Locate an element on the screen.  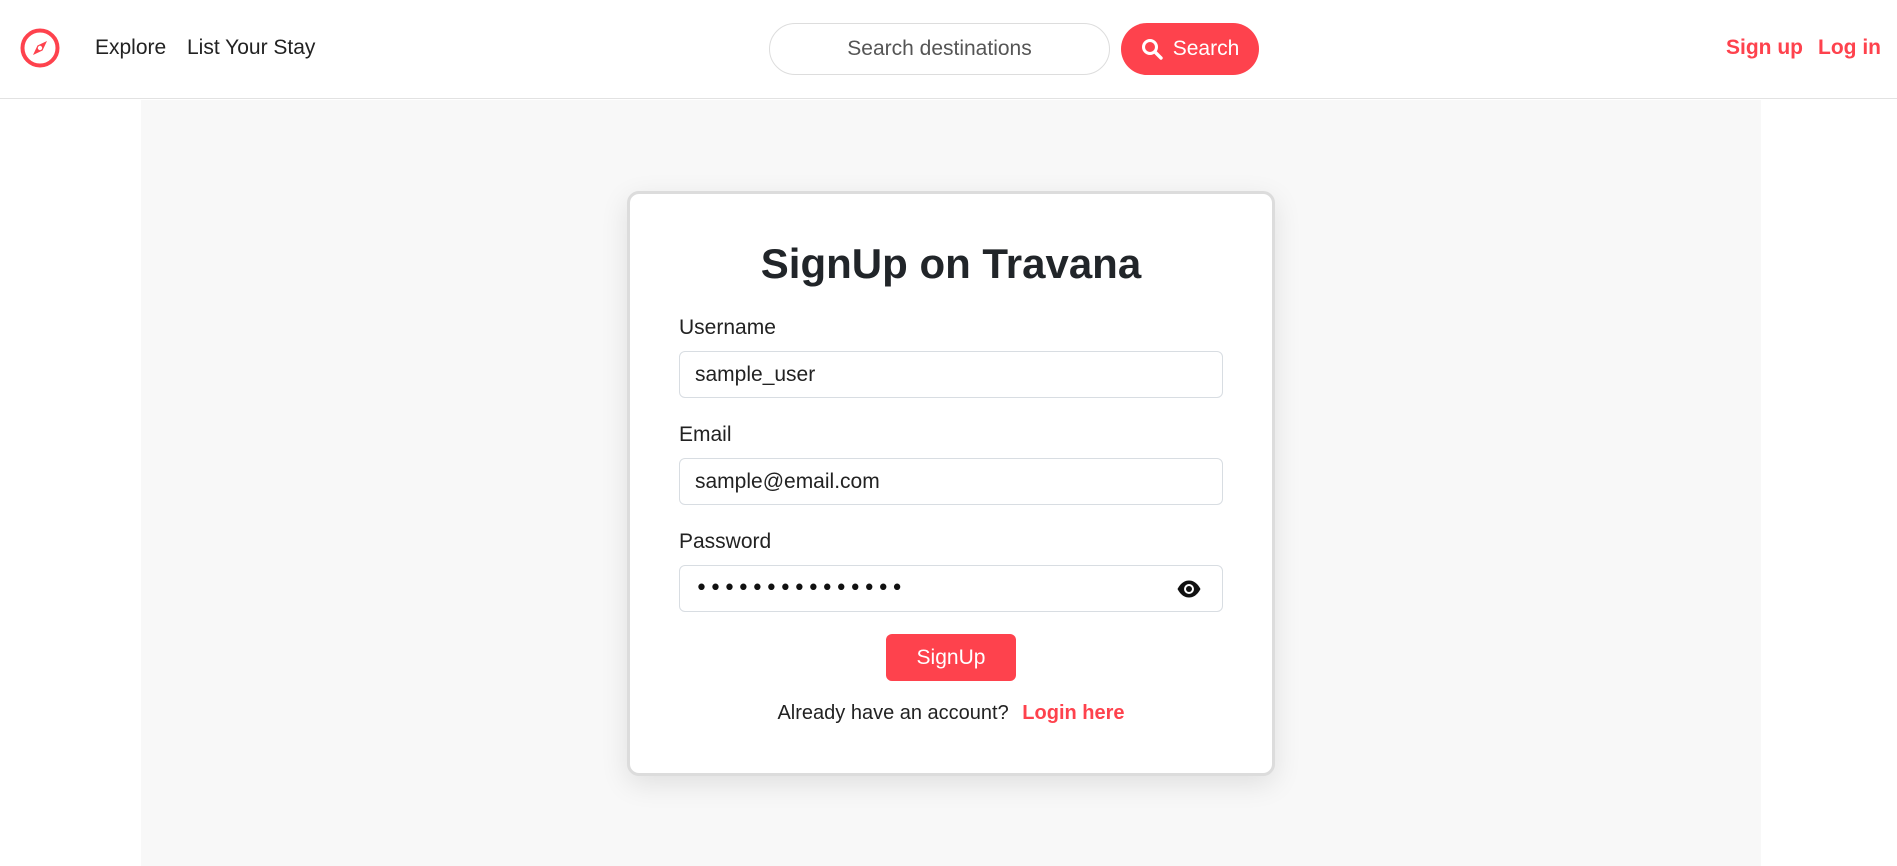
nav-signup-link: Sign up is located at coordinates (1764, 48).